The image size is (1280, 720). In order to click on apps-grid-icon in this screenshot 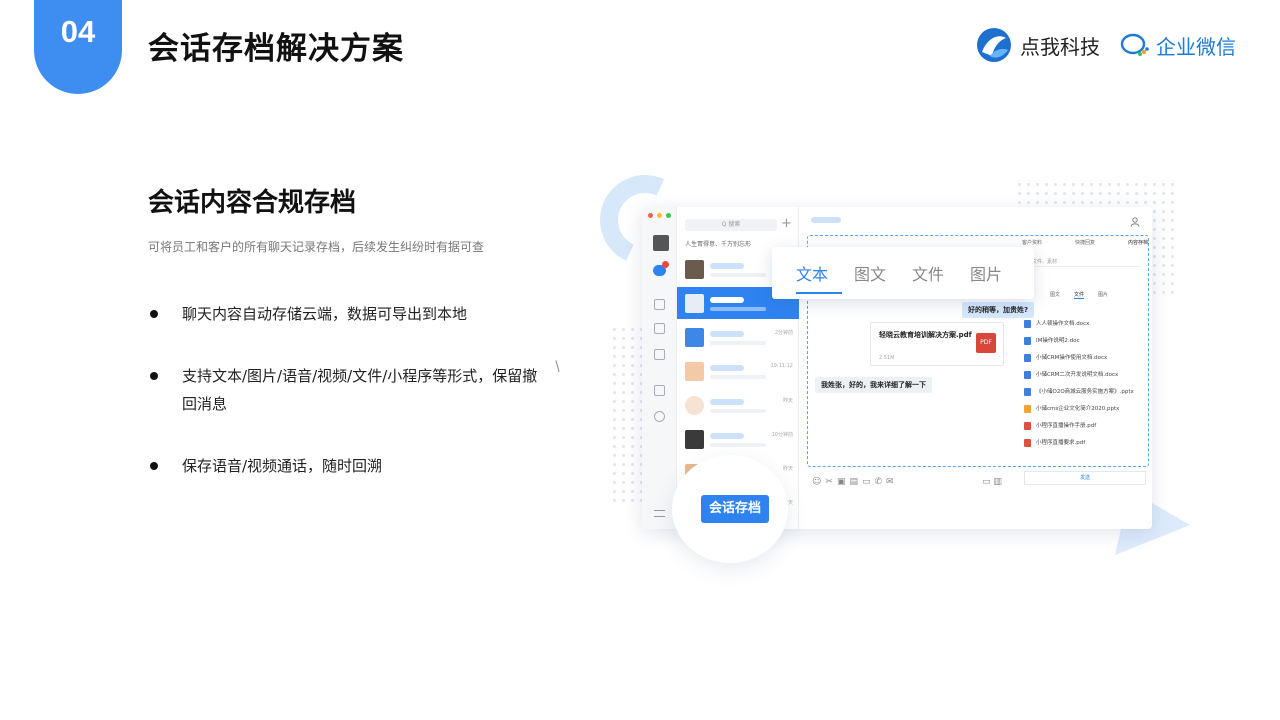, I will do `click(659, 354)`.